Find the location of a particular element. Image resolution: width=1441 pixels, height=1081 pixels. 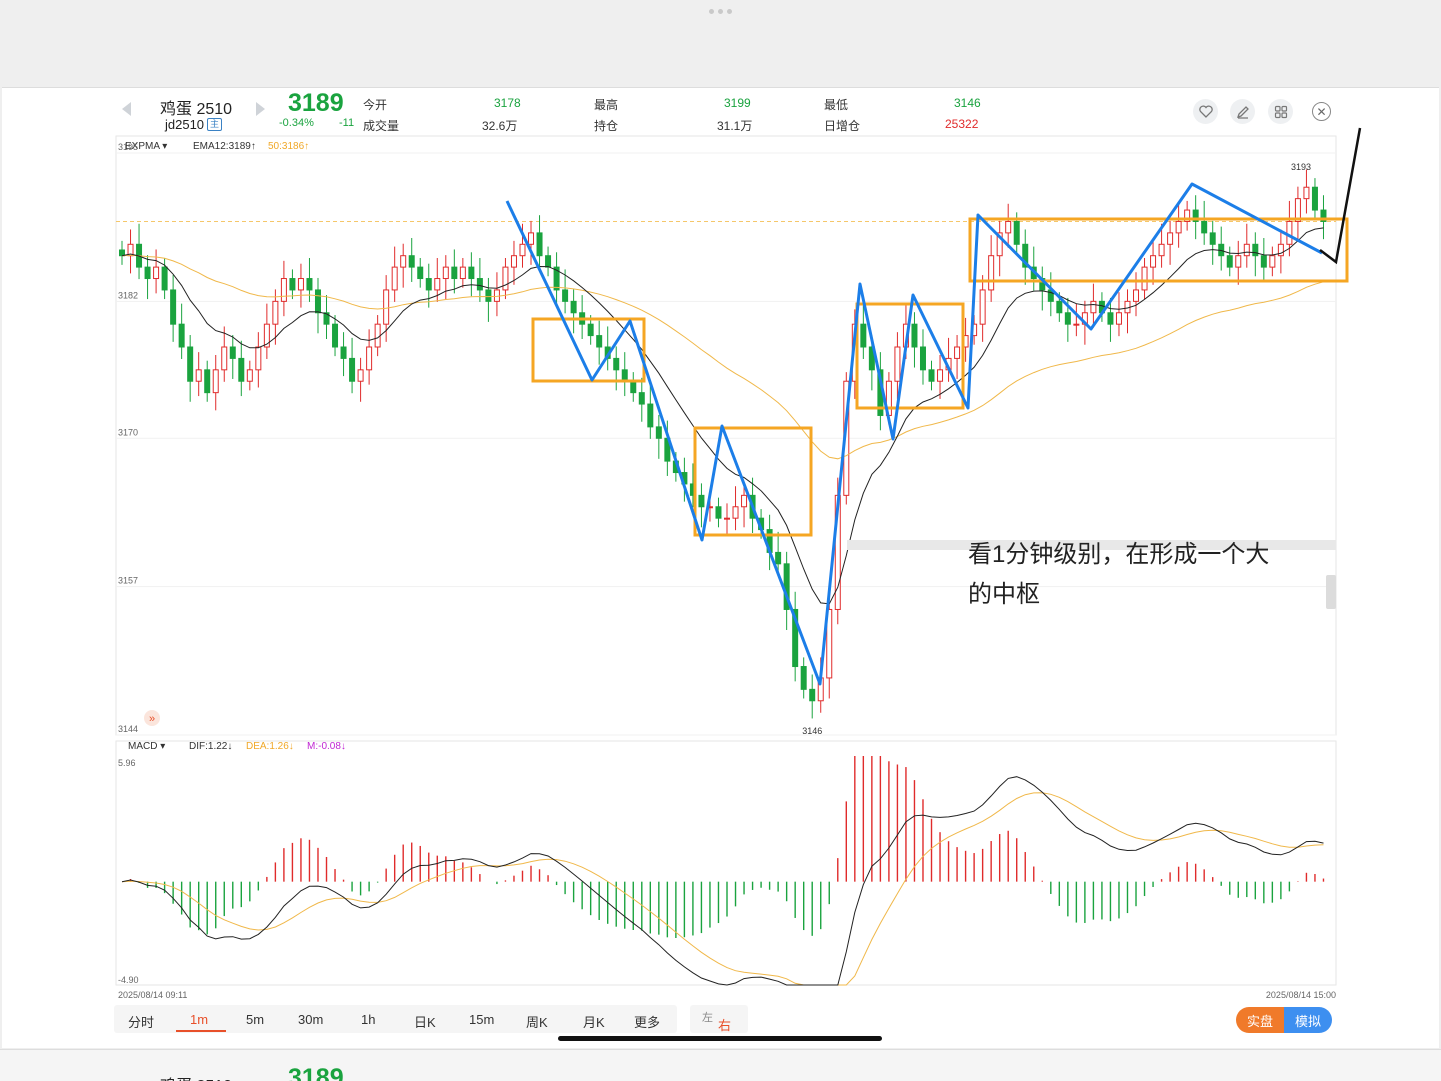

period-30m: 30m is located at coordinates (310, 1019).